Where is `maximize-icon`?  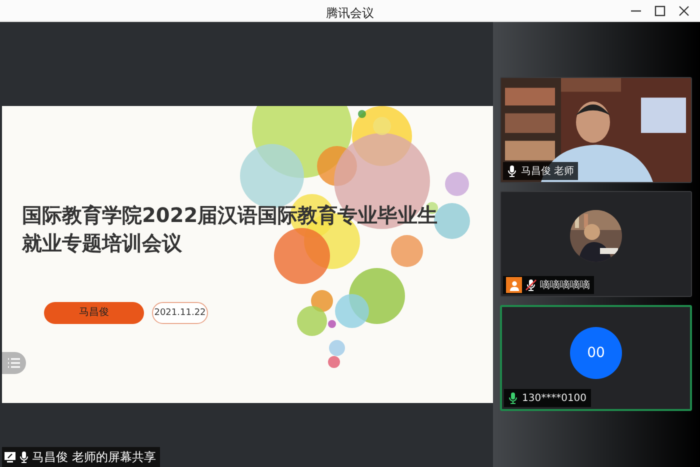 maximize-icon is located at coordinates (660, 11).